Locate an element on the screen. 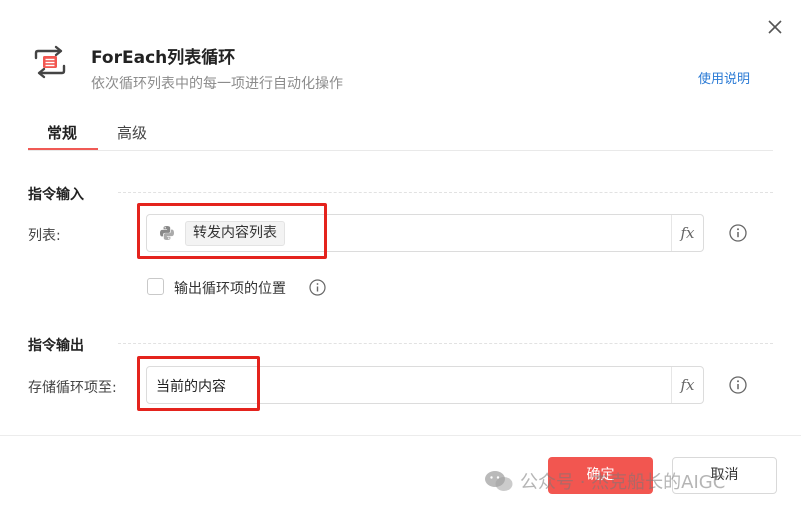  close-icon is located at coordinates (775, 27).